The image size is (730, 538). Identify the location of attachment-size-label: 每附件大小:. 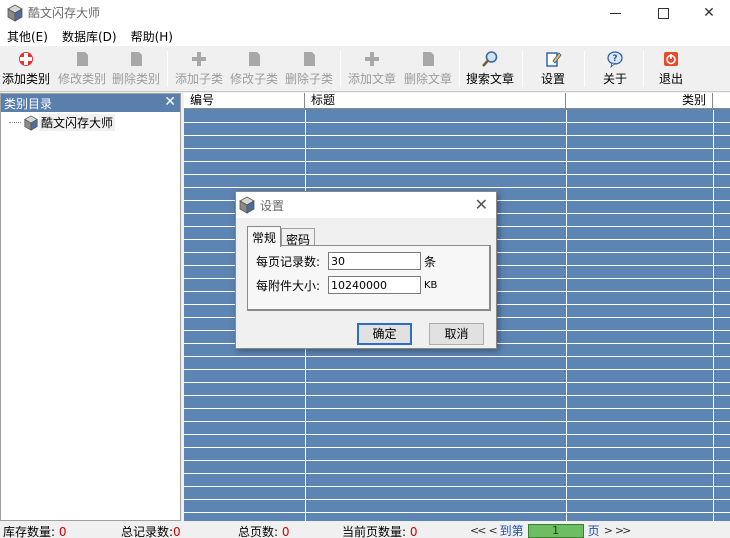
(288, 285).